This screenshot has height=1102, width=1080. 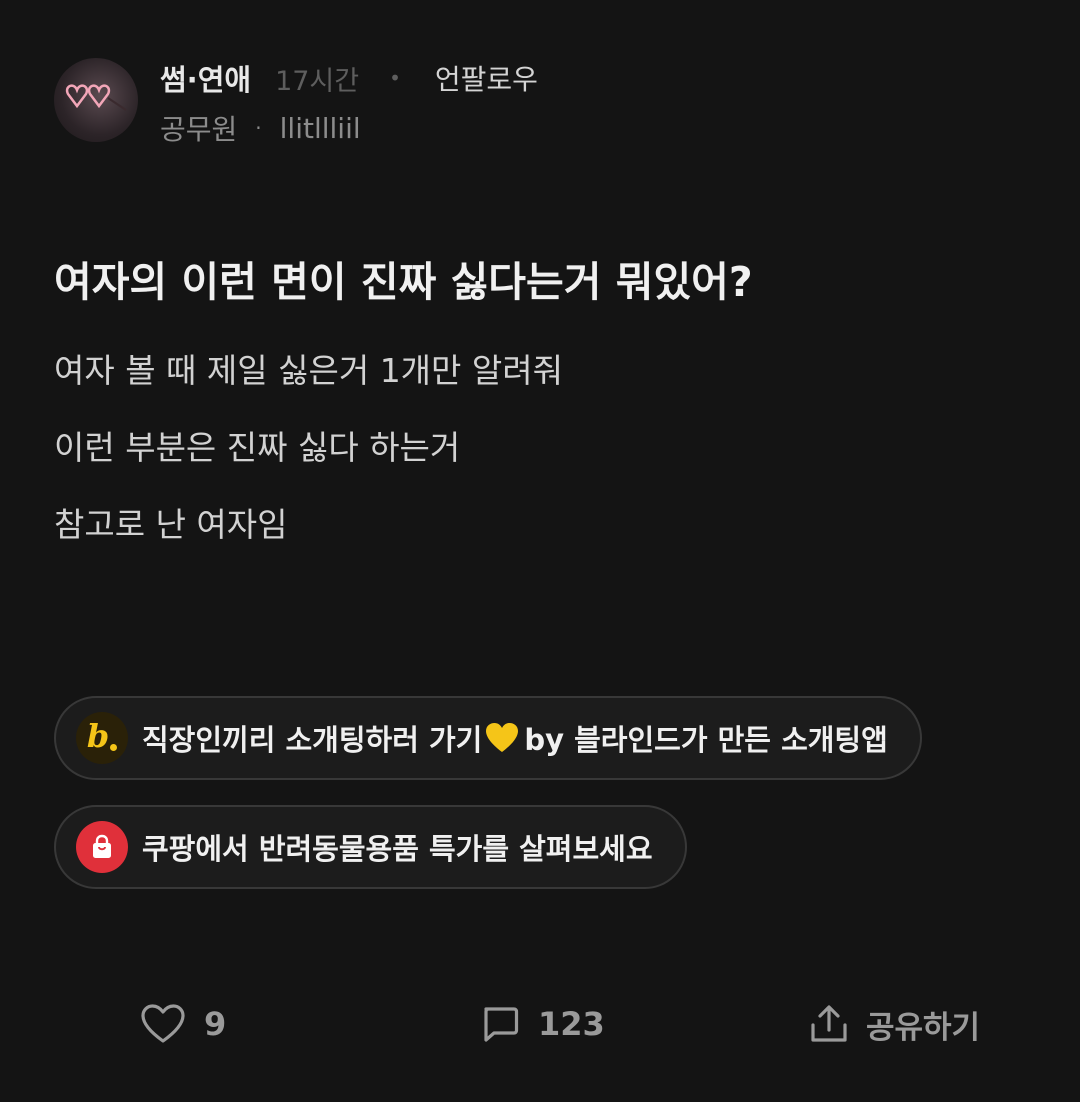 I want to click on post-time: 17시간, so click(x=317, y=81).